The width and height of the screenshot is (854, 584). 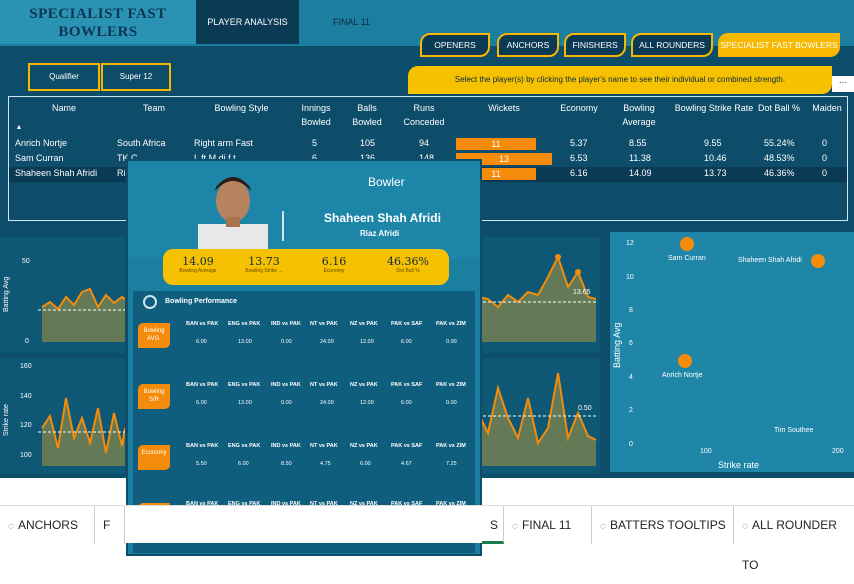 What do you see at coordinates (794, 539) in the screenshot?
I see `page-tab-all-rounder: ◌ ALL ROUNDER TO` at bounding box center [794, 539].